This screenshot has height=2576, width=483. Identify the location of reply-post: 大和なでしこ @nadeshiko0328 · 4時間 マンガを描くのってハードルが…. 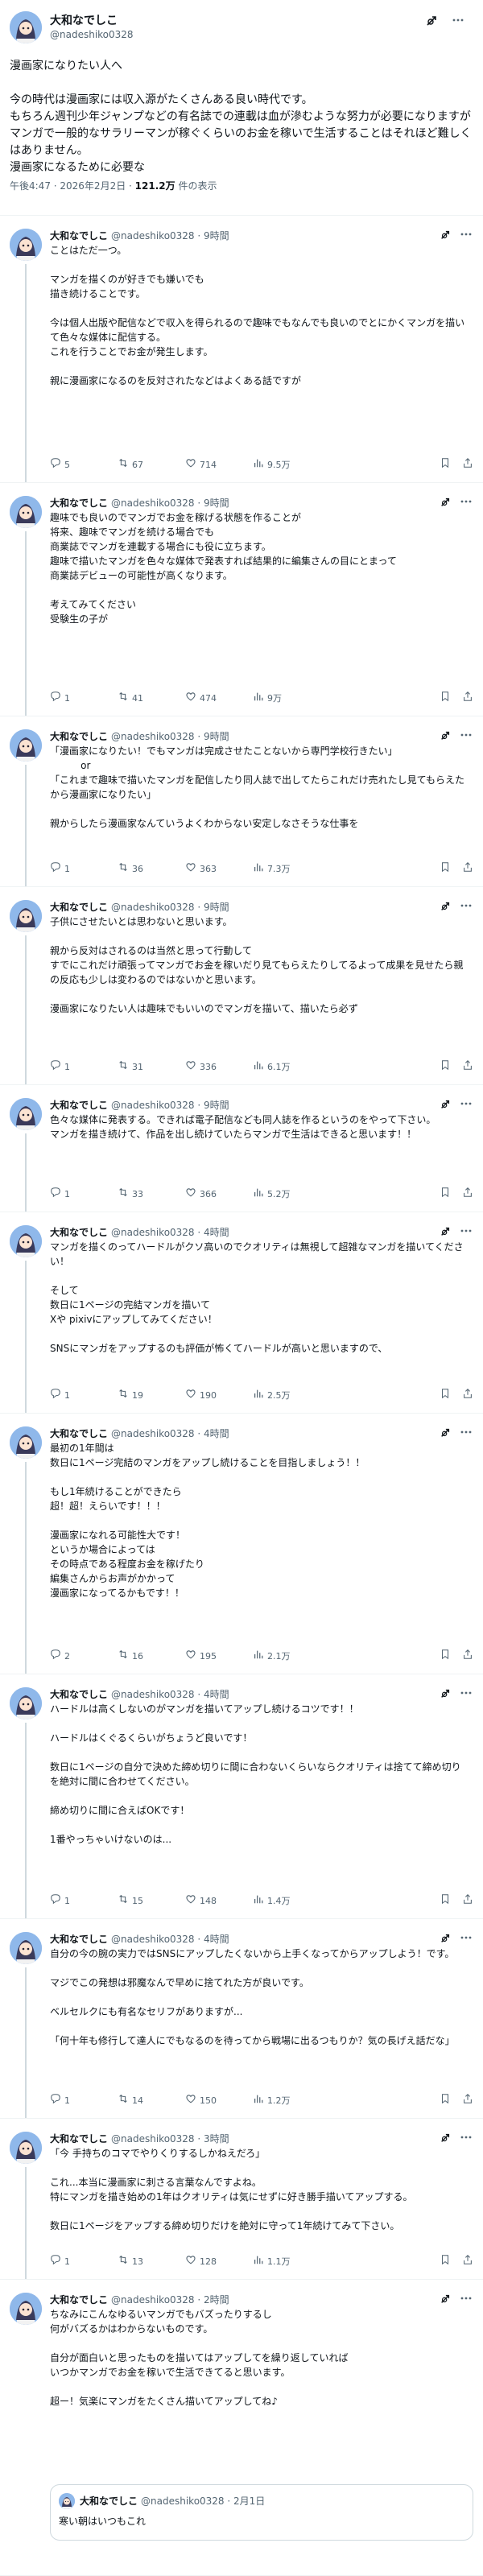
(242, 1313).